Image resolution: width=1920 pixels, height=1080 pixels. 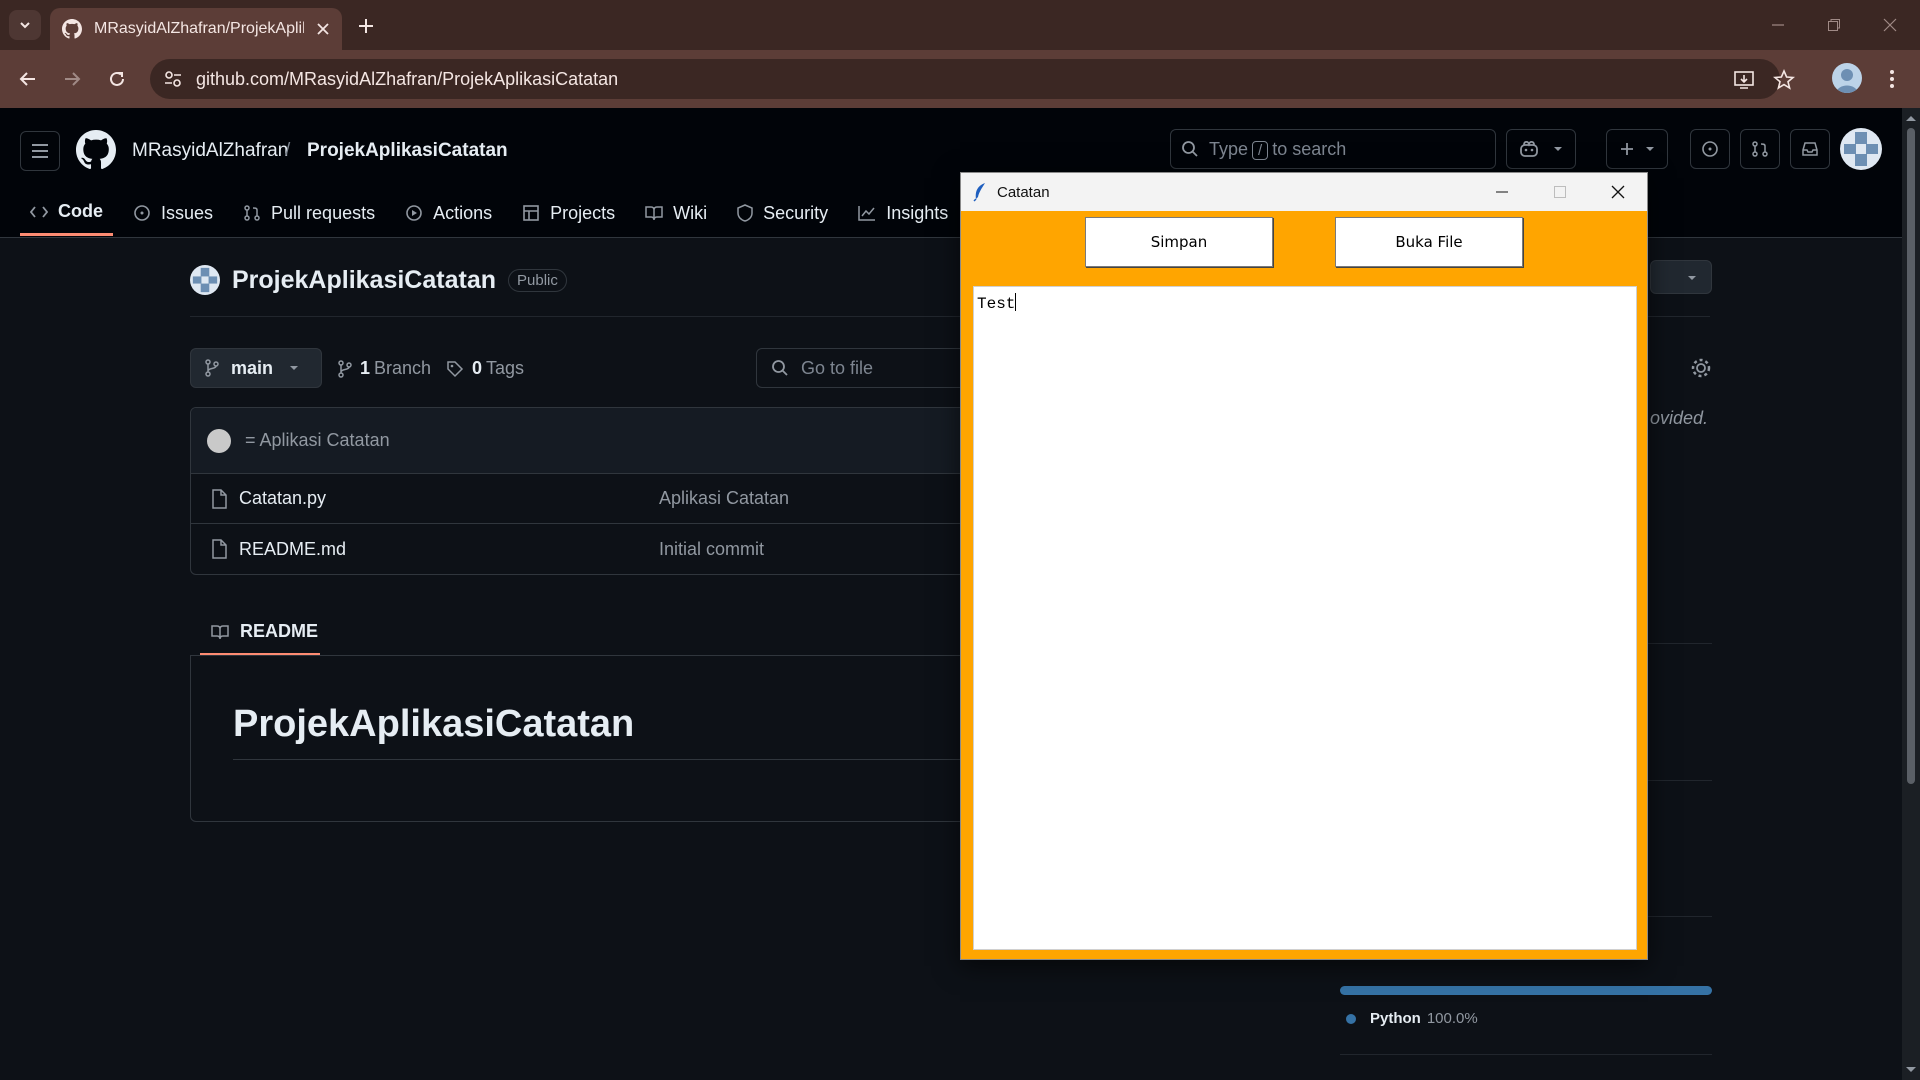 I want to click on close-icon, so click(x=1618, y=192).